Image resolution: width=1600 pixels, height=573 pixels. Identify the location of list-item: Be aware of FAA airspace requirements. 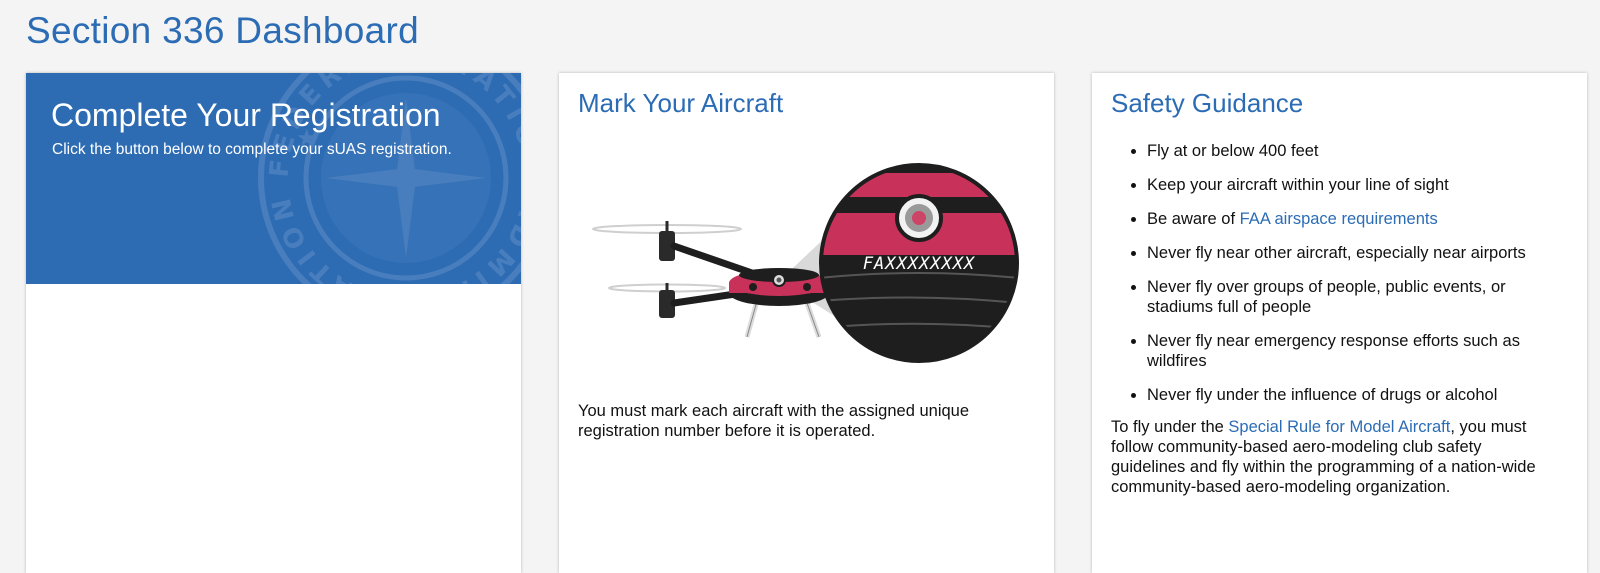
(1359, 219).